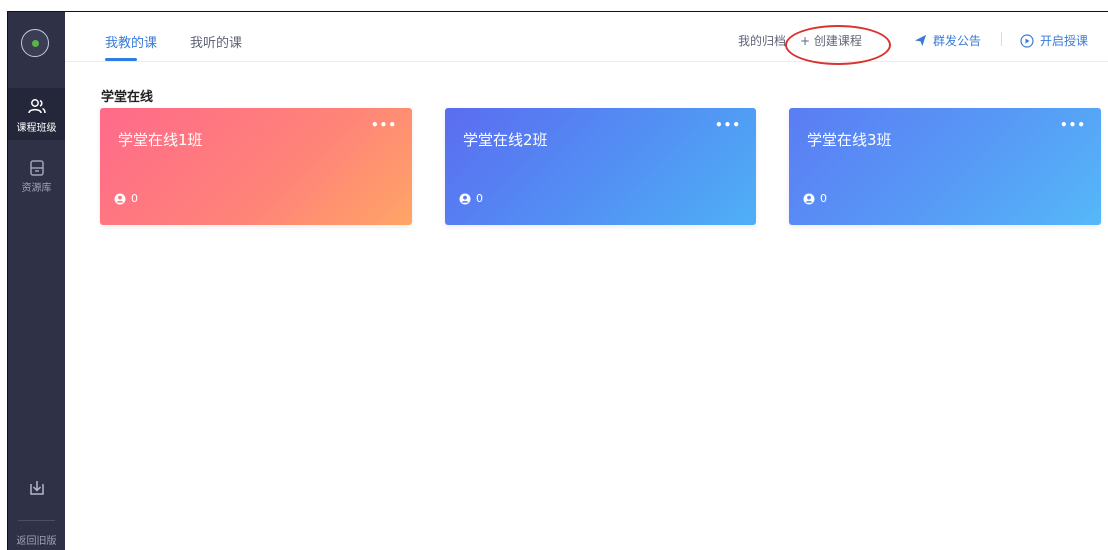  I want to click on sidebar-item-classes: 课程班级, so click(36, 114).